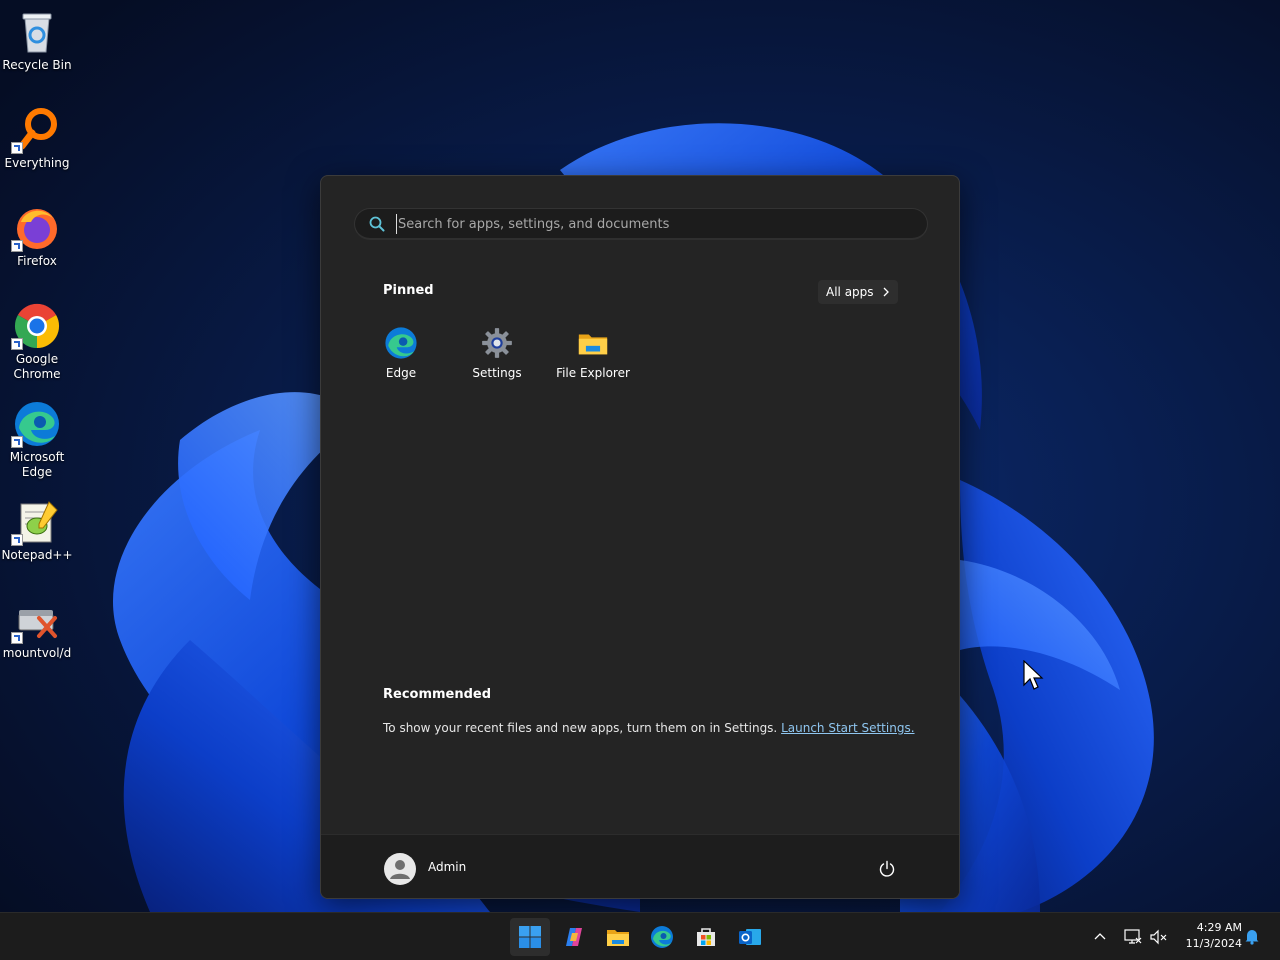 The width and height of the screenshot is (1280, 960). What do you see at coordinates (36, 522) in the screenshot?
I see `notepad-plus-plus-icon` at bounding box center [36, 522].